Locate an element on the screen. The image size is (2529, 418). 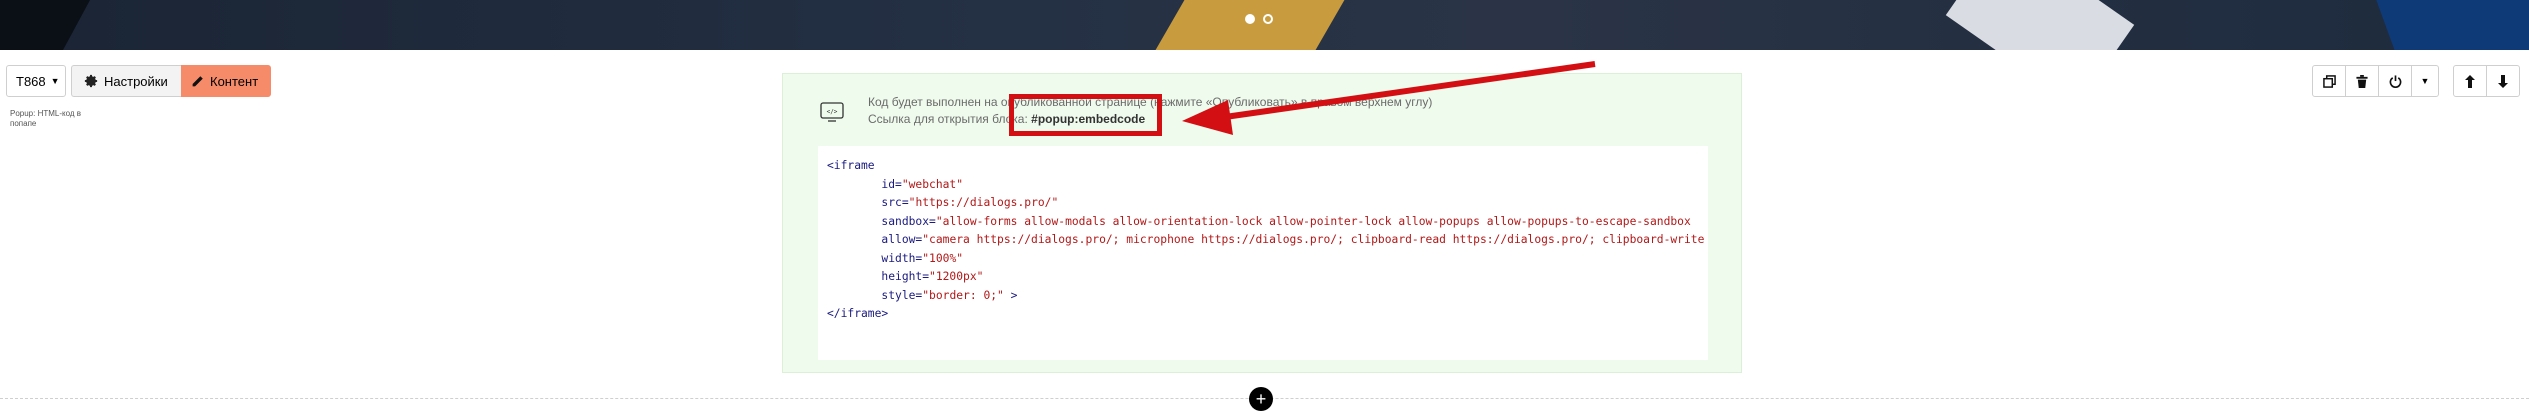
block-id-dropdown: T868 ▼ is located at coordinates (36, 81).